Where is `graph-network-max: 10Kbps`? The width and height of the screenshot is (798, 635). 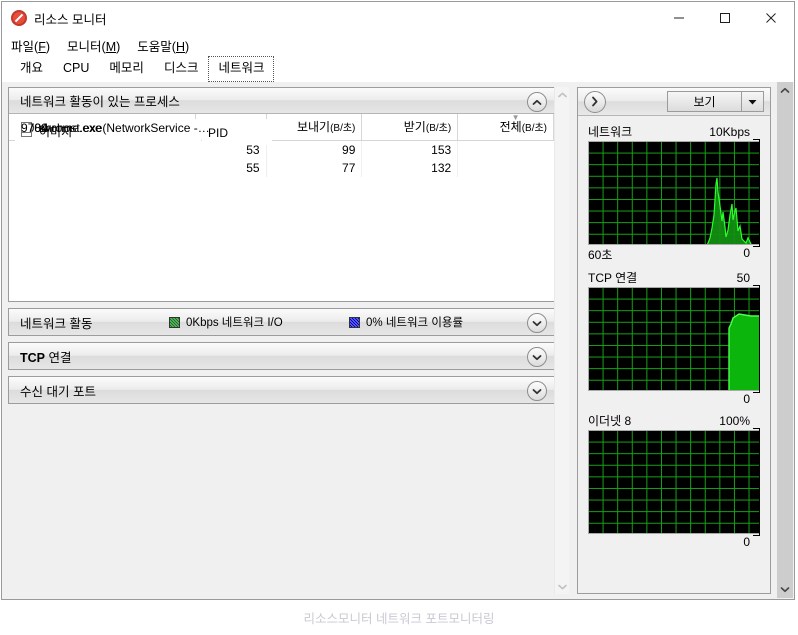 graph-network-max: 10Kbps is located at coordinates (729, 132).